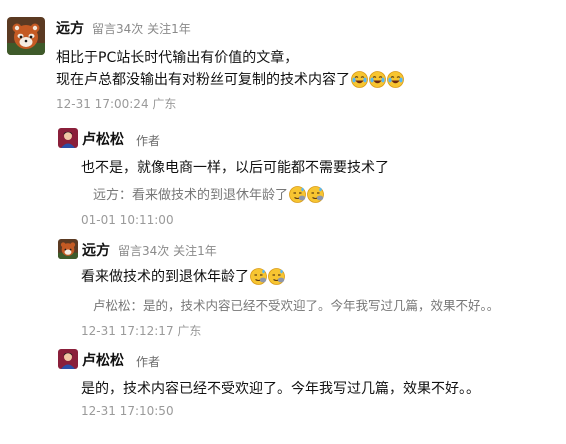 The height and width of the screenshot is (444, 566). I want to click on comment-1-username: 远方, so click(70, 28).